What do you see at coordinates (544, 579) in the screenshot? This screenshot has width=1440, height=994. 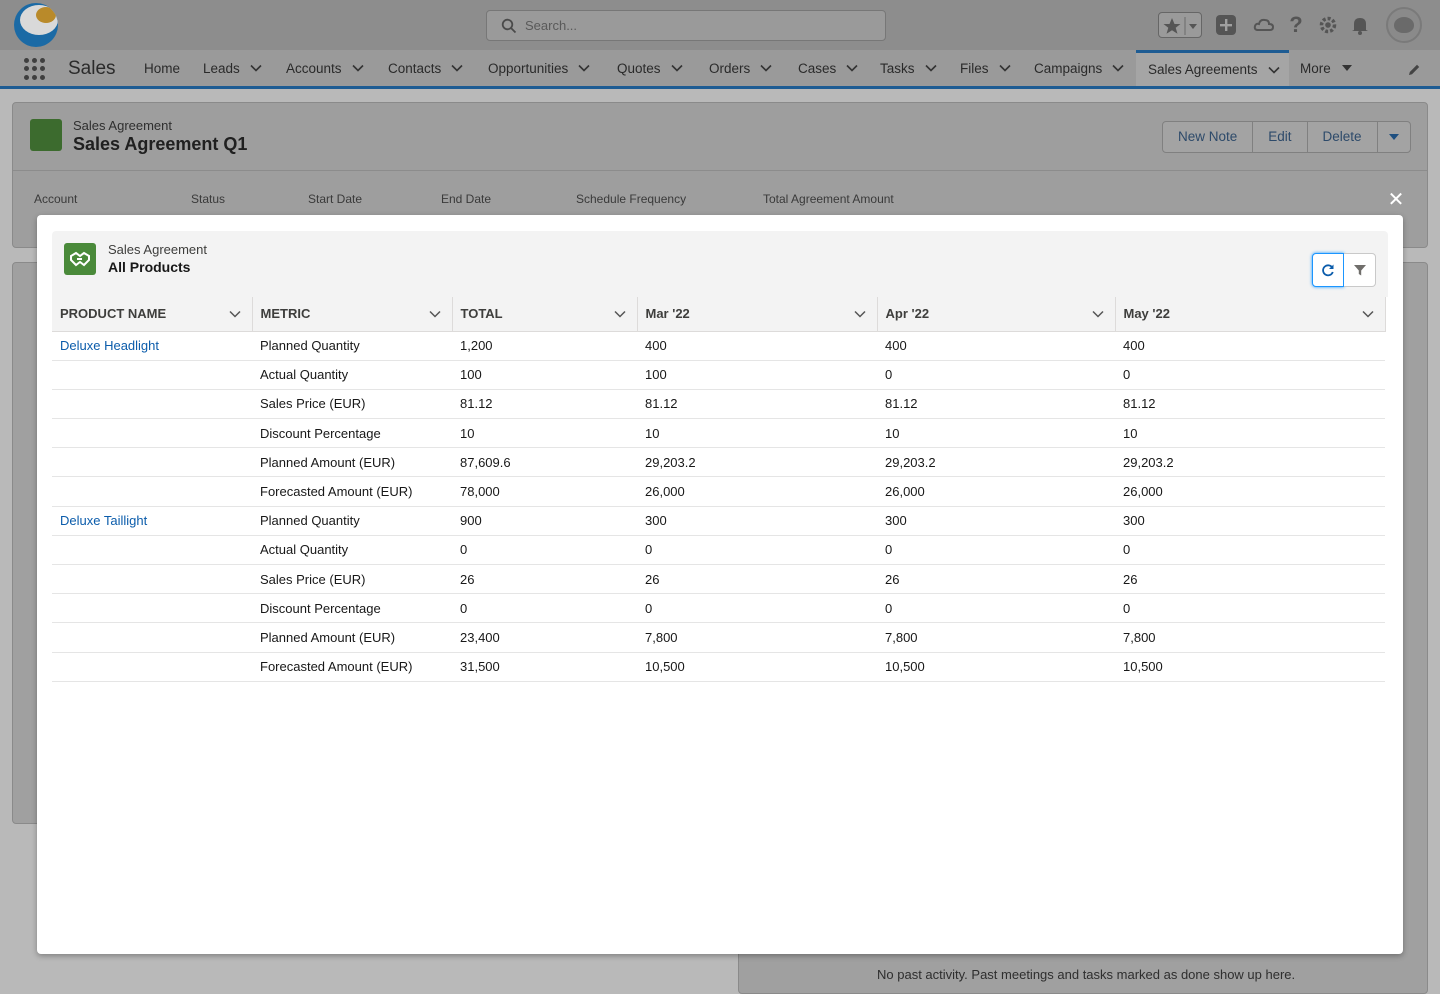 I see `total-cell: 26` at bounding box center [544, 579].